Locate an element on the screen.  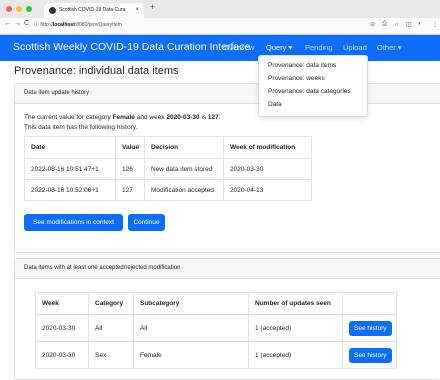
tab-bar: Scottish COVID-19 Data Cura × + is located at coordinates (220, 9).